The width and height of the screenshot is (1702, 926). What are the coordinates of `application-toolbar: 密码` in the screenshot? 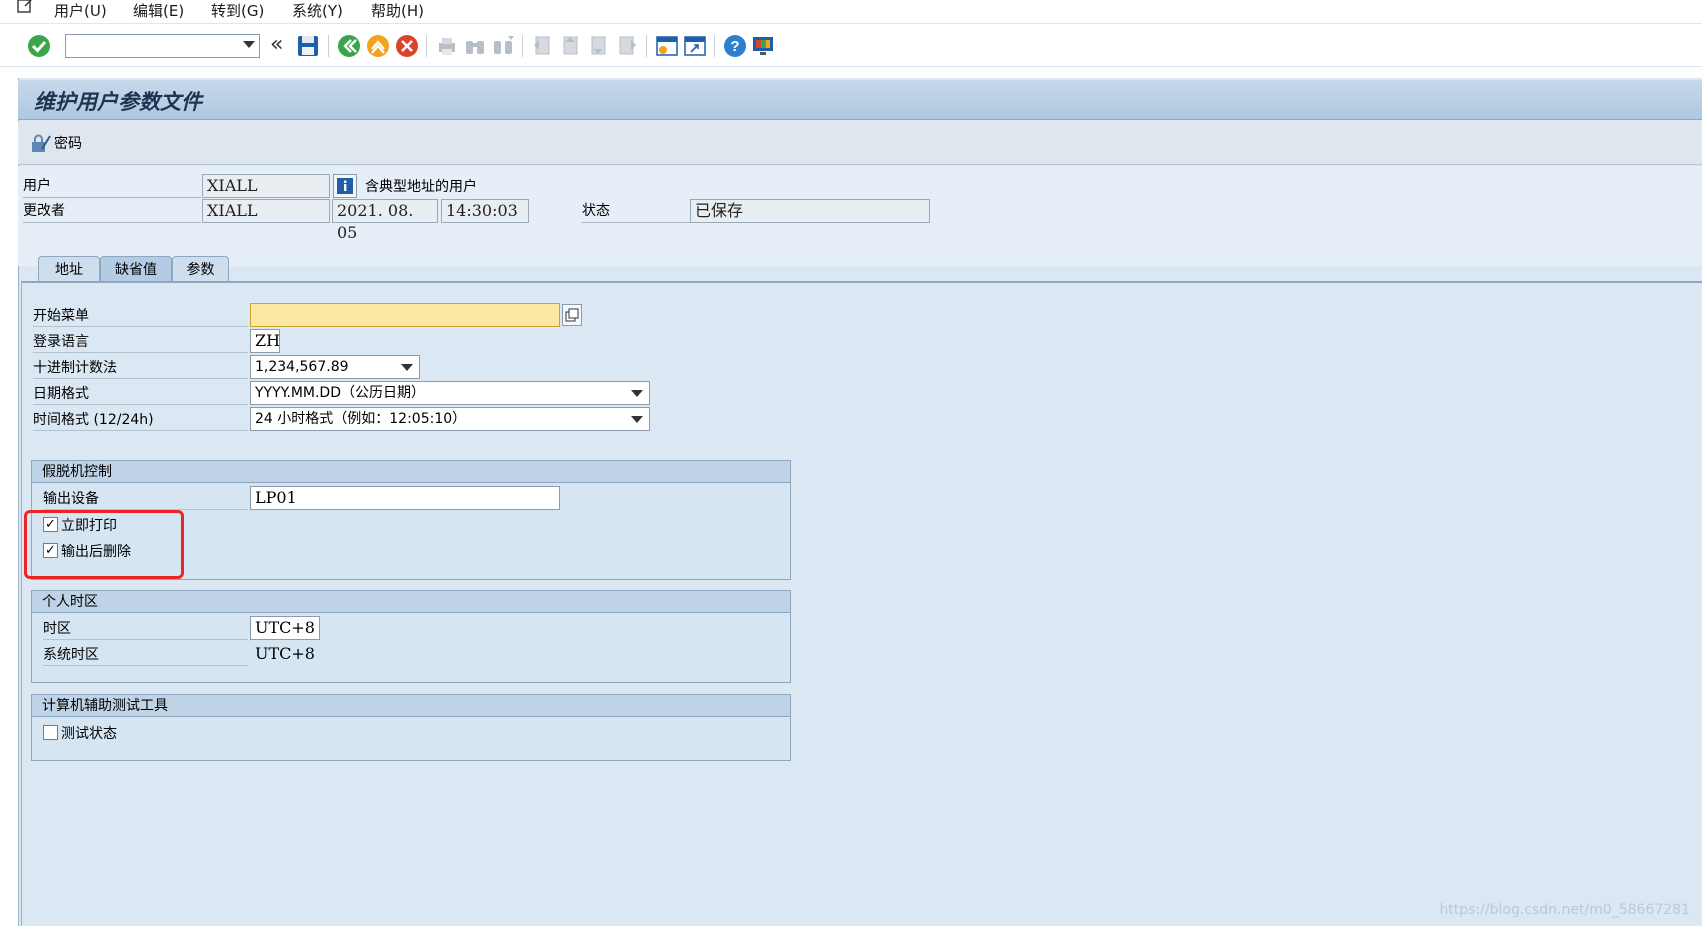 It's located at (860, 143).